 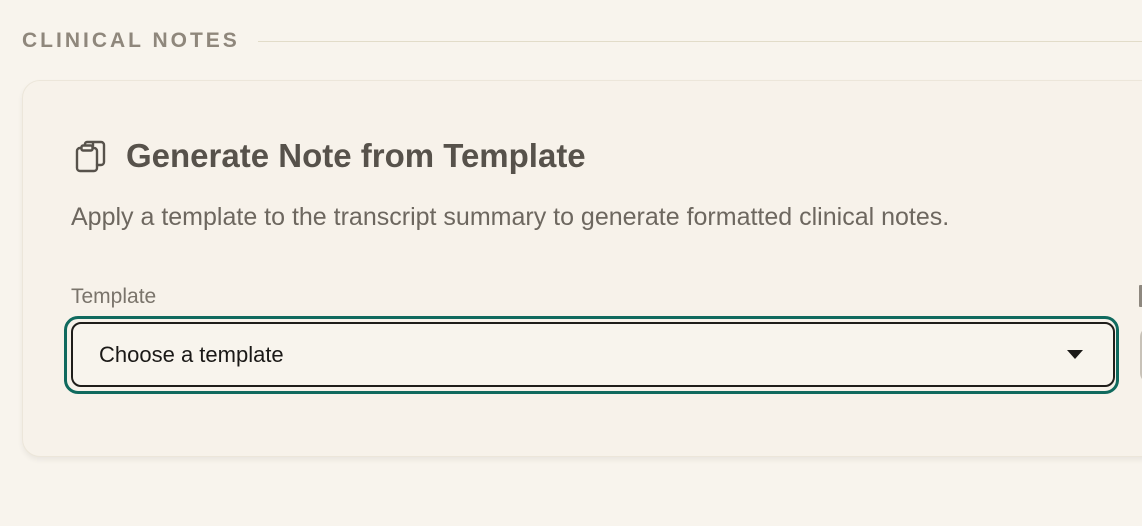 I want to click on template-select-value: Choose a template, so click(x=191, y=354).